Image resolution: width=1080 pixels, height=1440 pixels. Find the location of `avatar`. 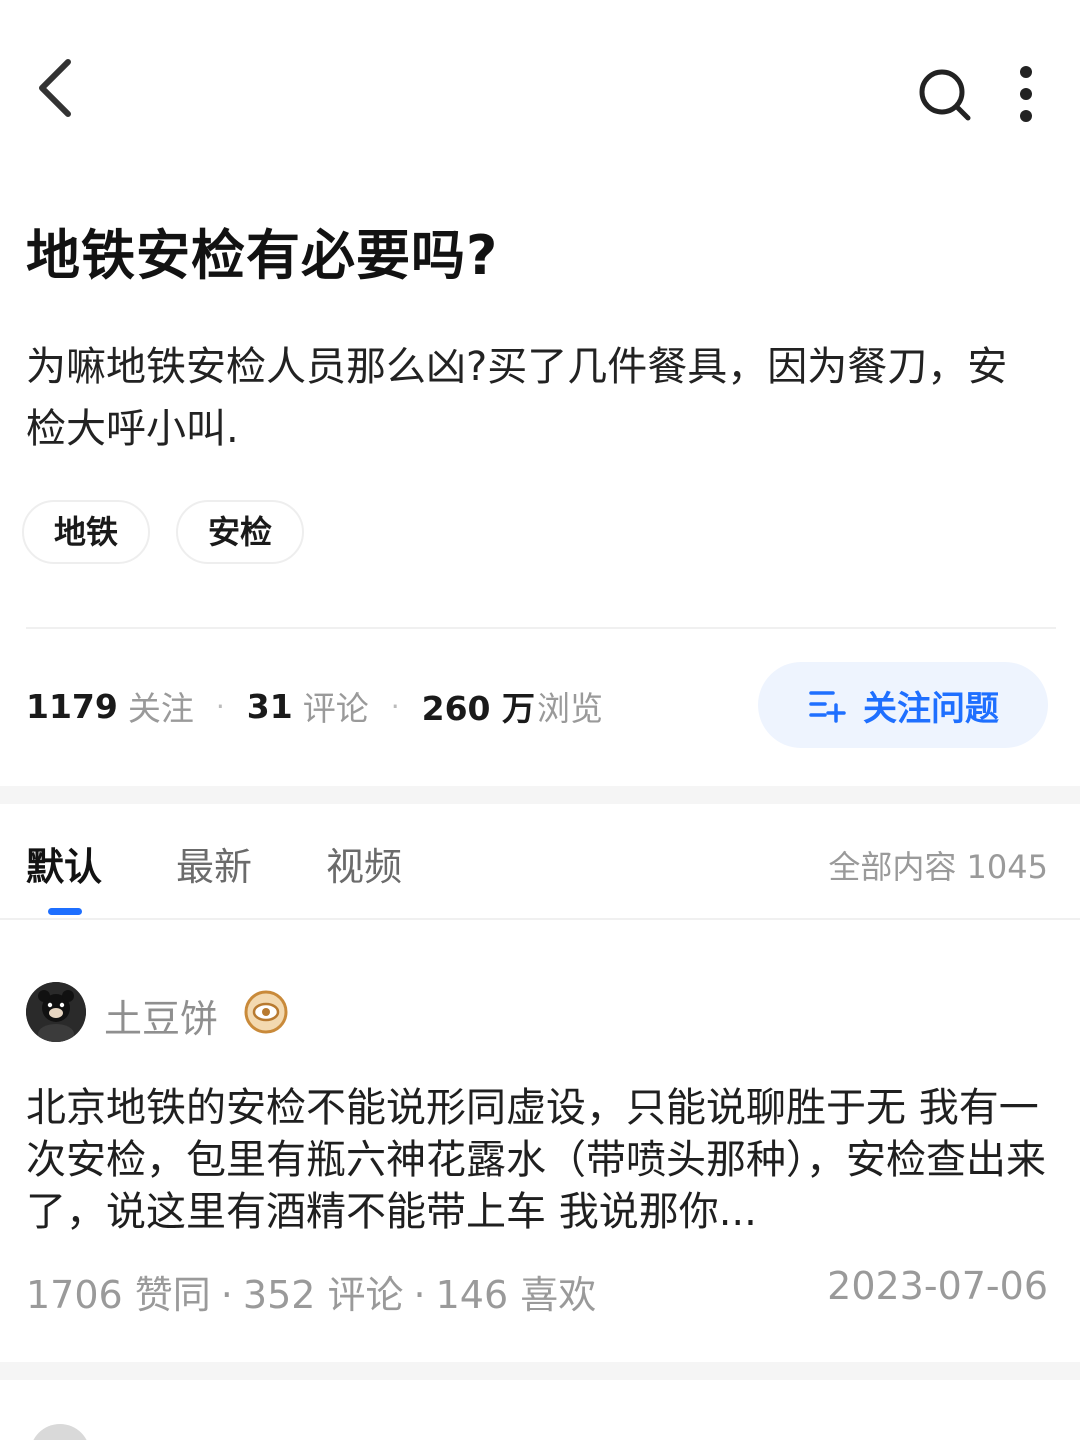

avatar is located at coordinates (56, 1012).